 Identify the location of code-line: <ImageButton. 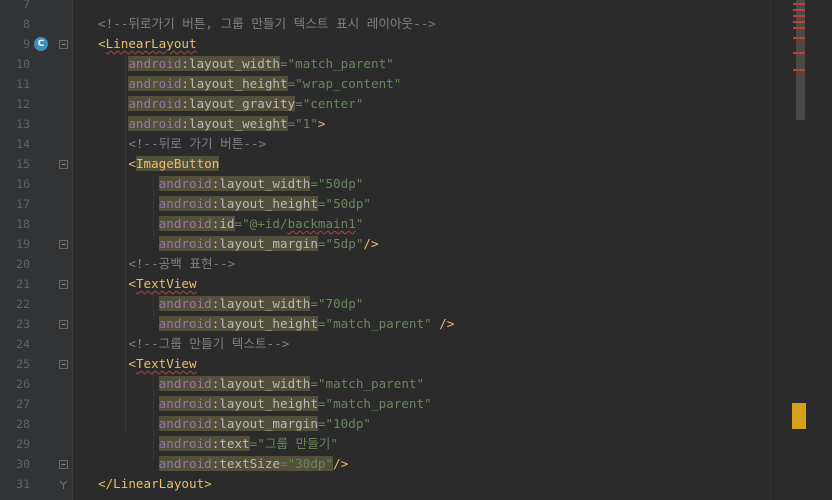
(159, 164).